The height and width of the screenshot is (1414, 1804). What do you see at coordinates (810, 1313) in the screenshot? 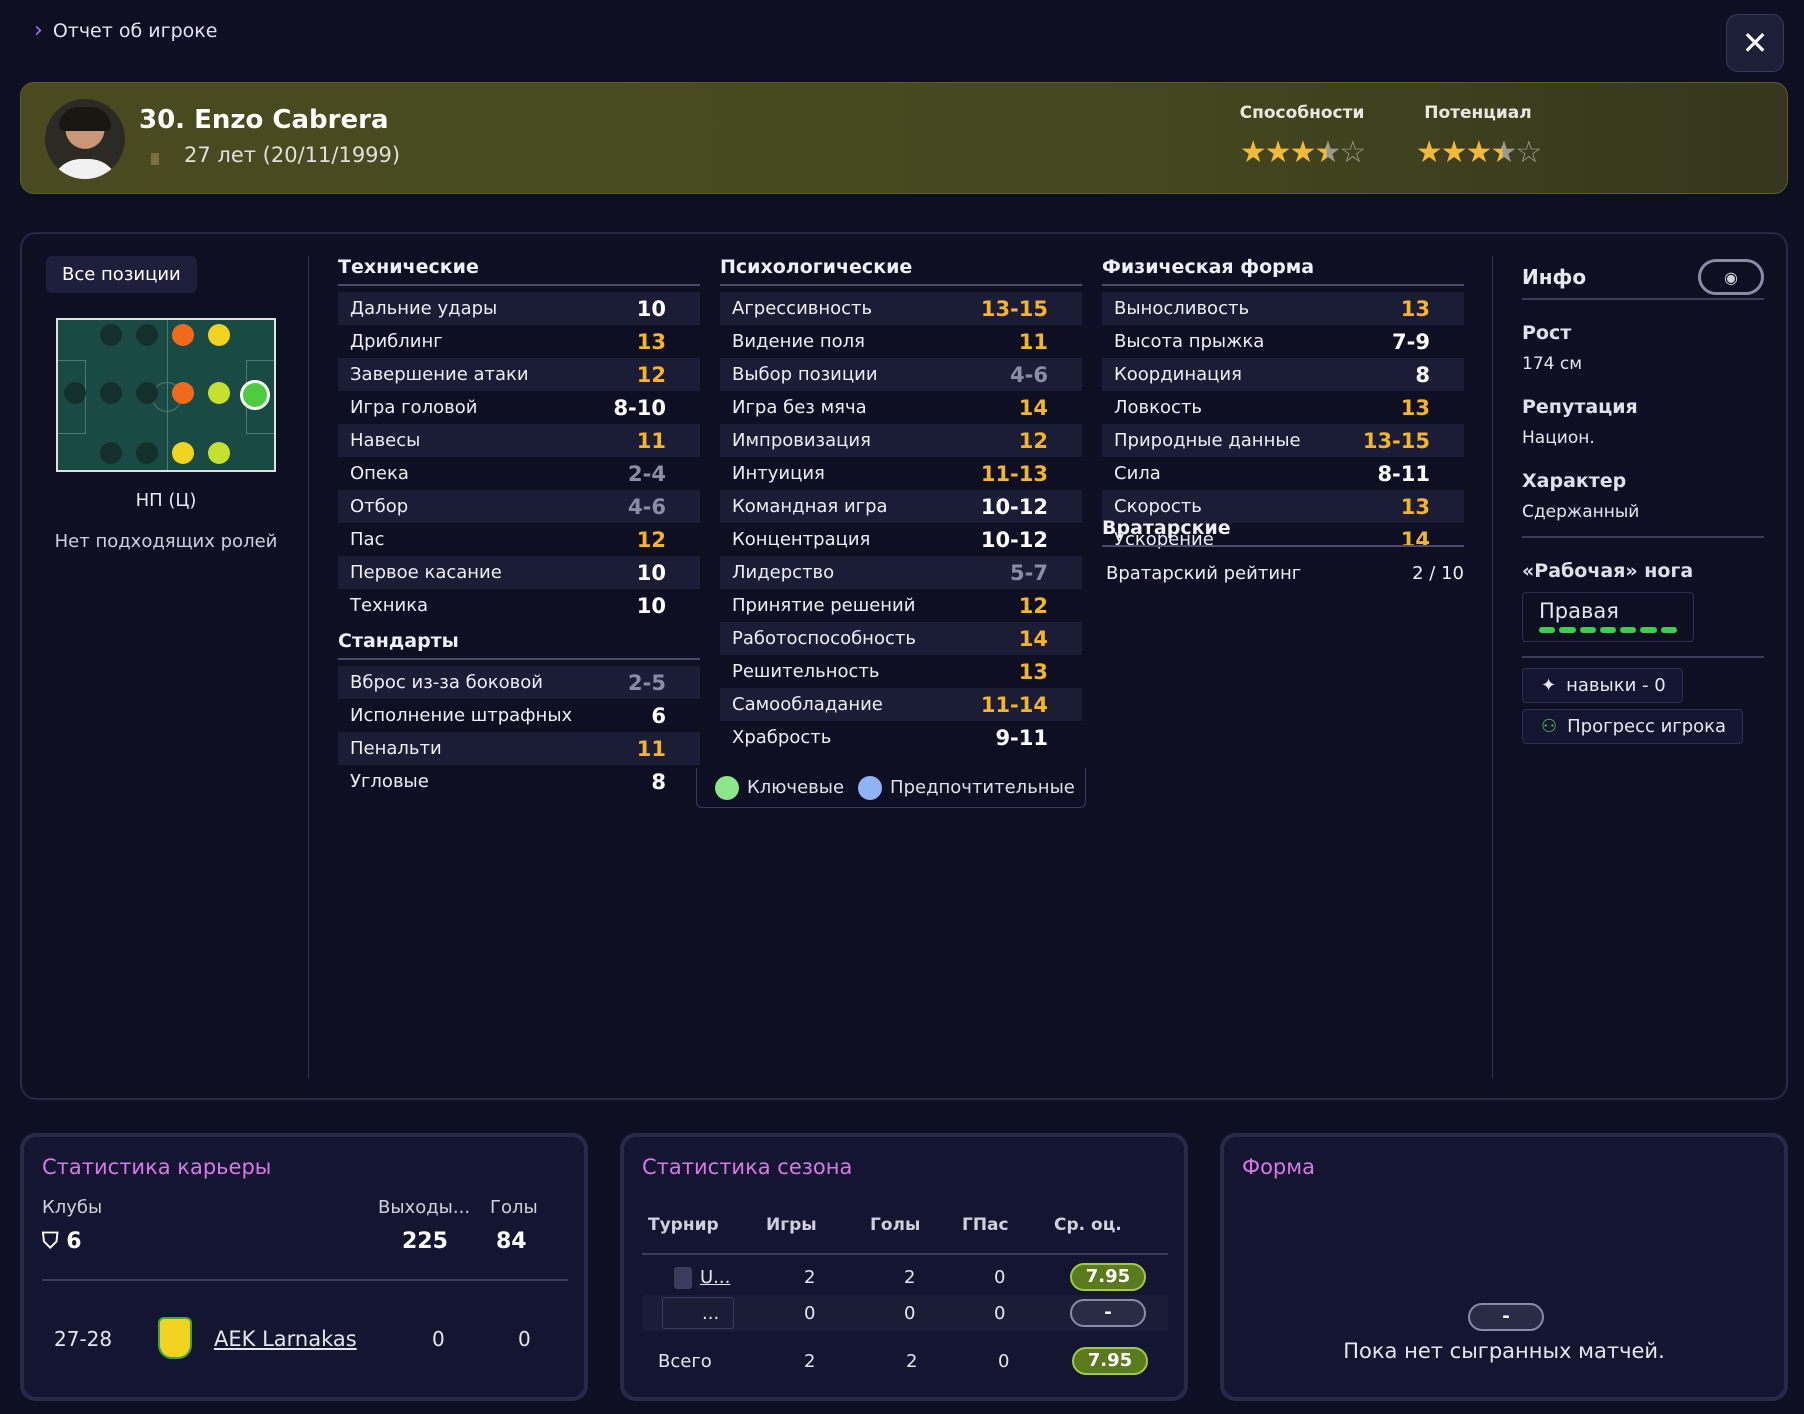
I see `season-cell: 0` at bounding box center [810, 1313].